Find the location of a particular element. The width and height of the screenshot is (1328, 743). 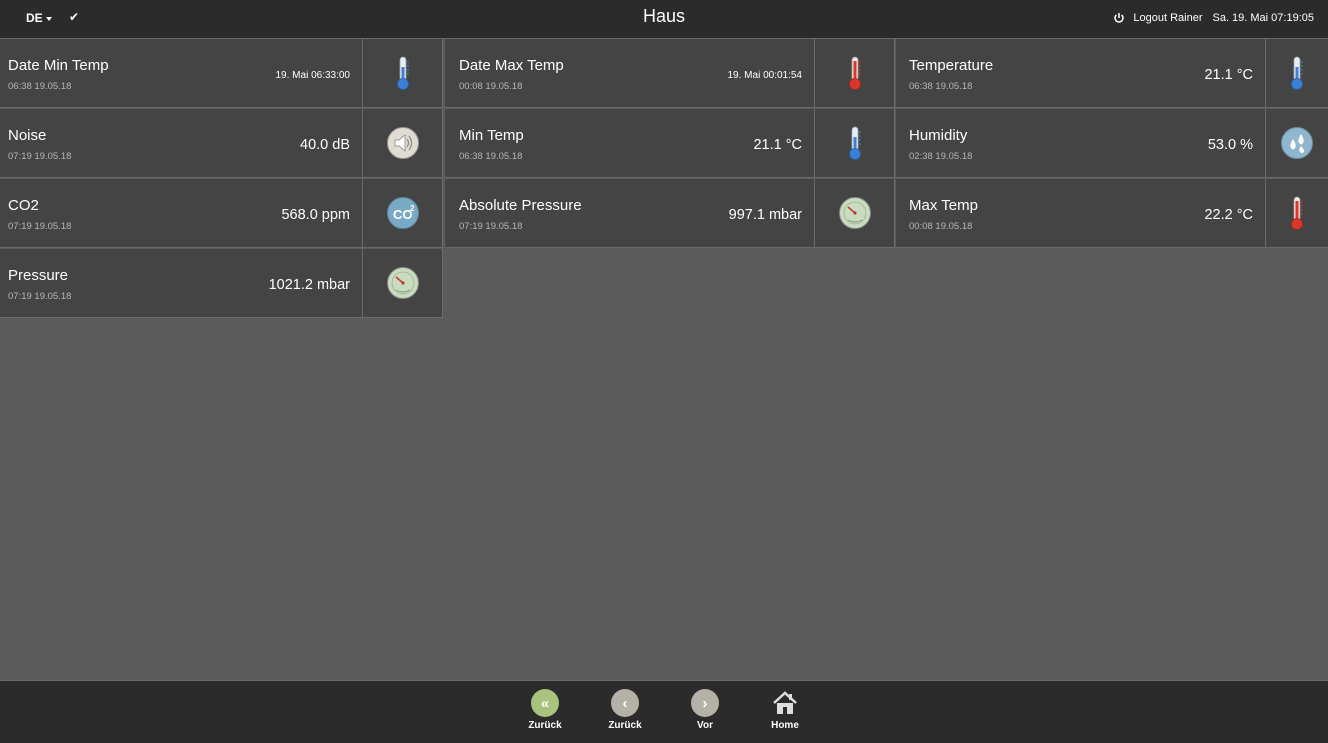

power-icon is located at coordinates (1119, 18).